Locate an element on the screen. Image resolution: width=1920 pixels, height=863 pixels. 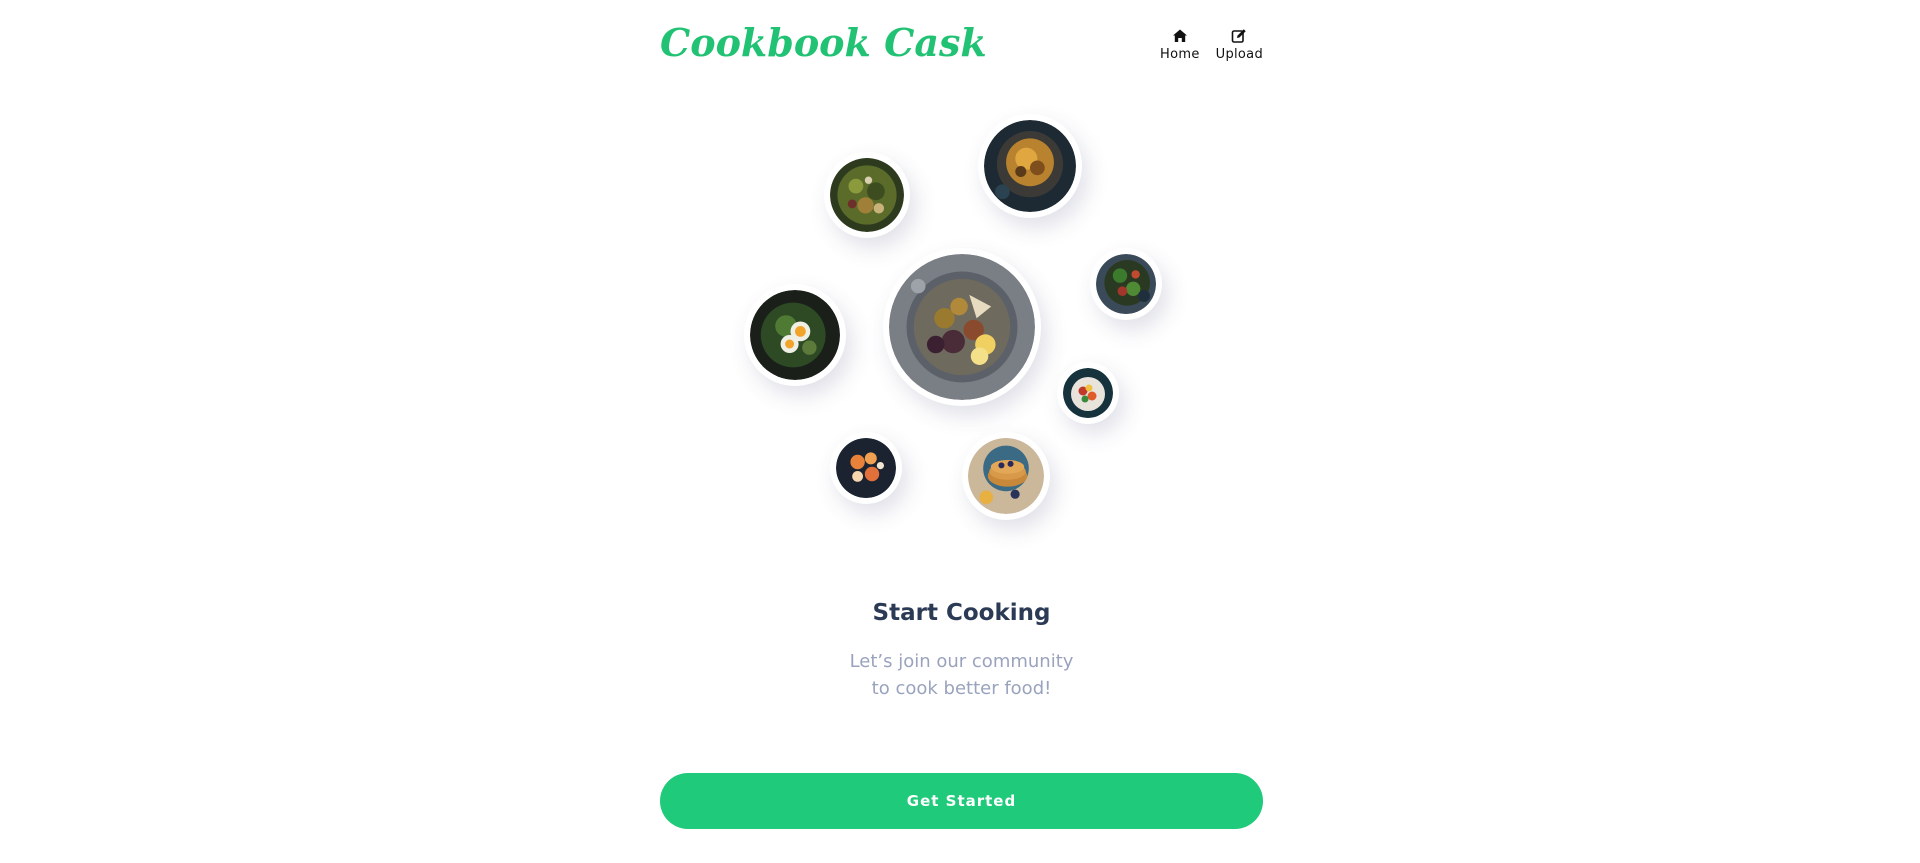
get-started-button: Get Started is located at coordinates (961, 801).